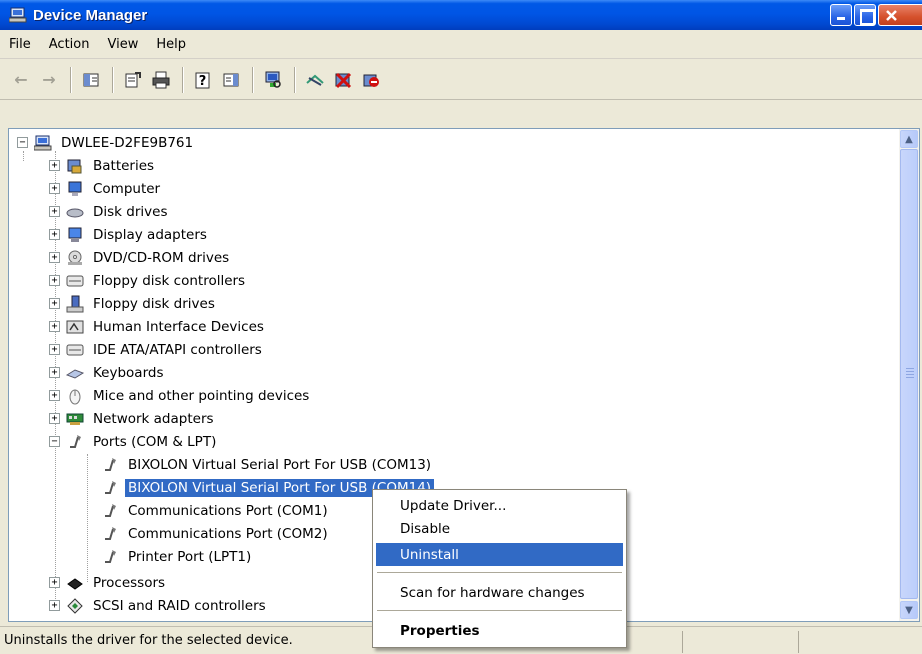  I want to click on show-hide-tree-button, so click(91, 80).